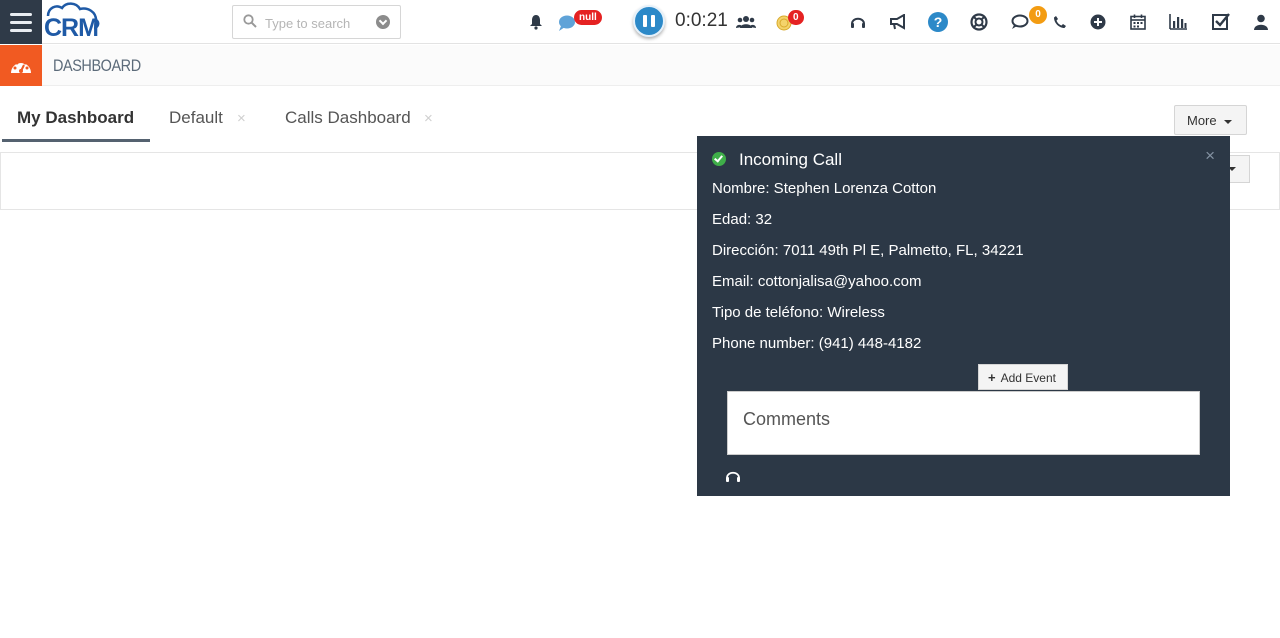  Describe the element at coordinates (1228, 122) in the screenshot. I see `caret-down-icon` at that location.